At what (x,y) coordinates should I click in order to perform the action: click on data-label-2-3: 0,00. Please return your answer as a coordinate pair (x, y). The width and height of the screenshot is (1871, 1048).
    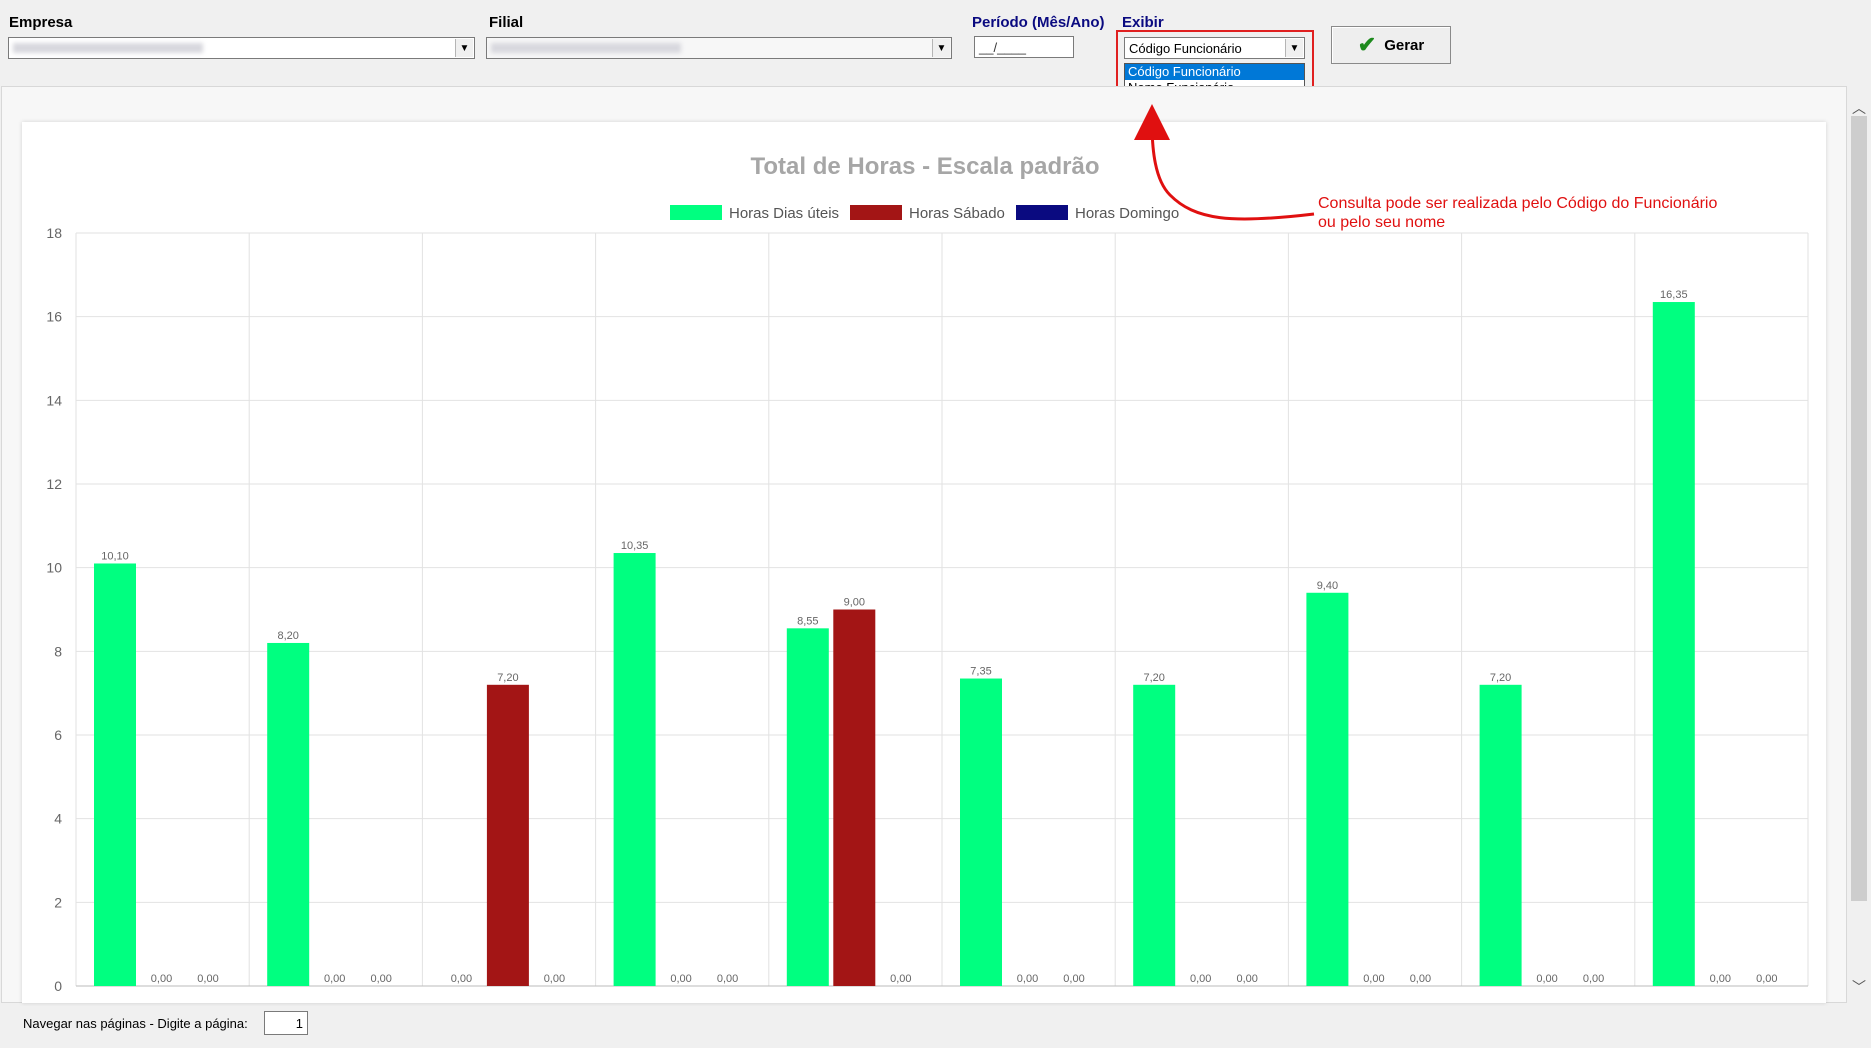
    Looking at the image, I should click on (727, 979).